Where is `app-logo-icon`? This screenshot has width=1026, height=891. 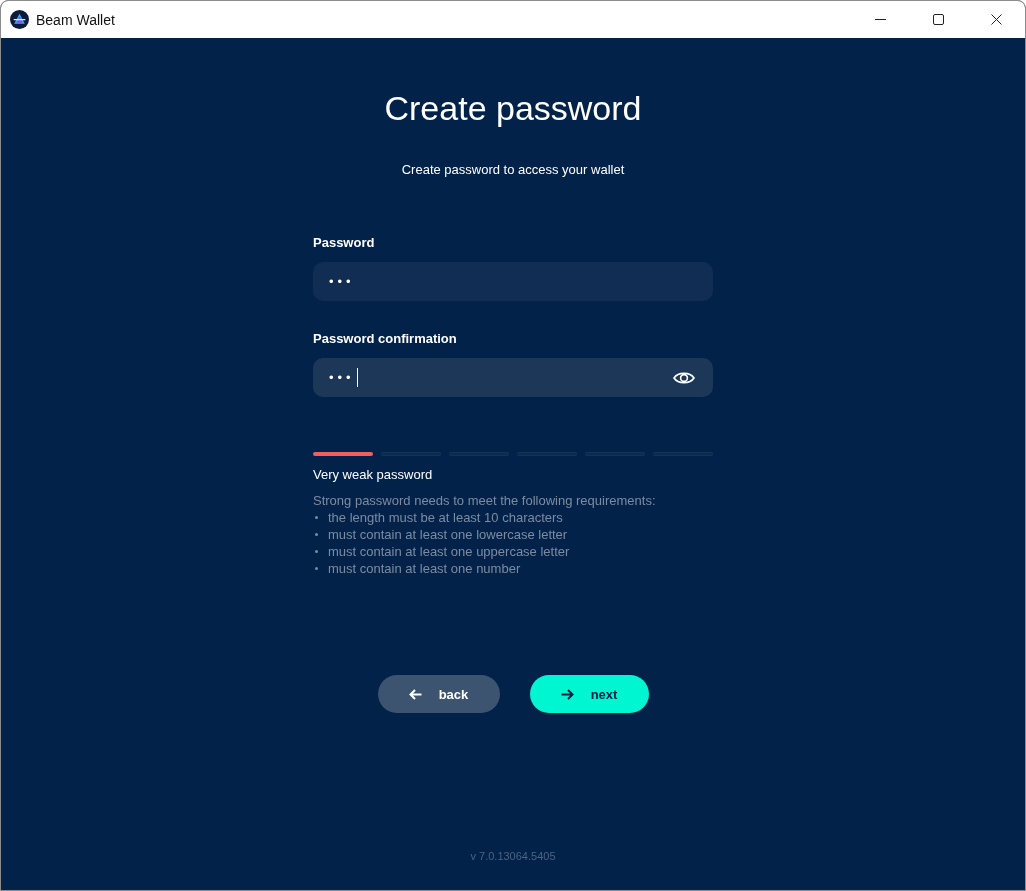 app-logo-icon is located at coordinates (19, 19).